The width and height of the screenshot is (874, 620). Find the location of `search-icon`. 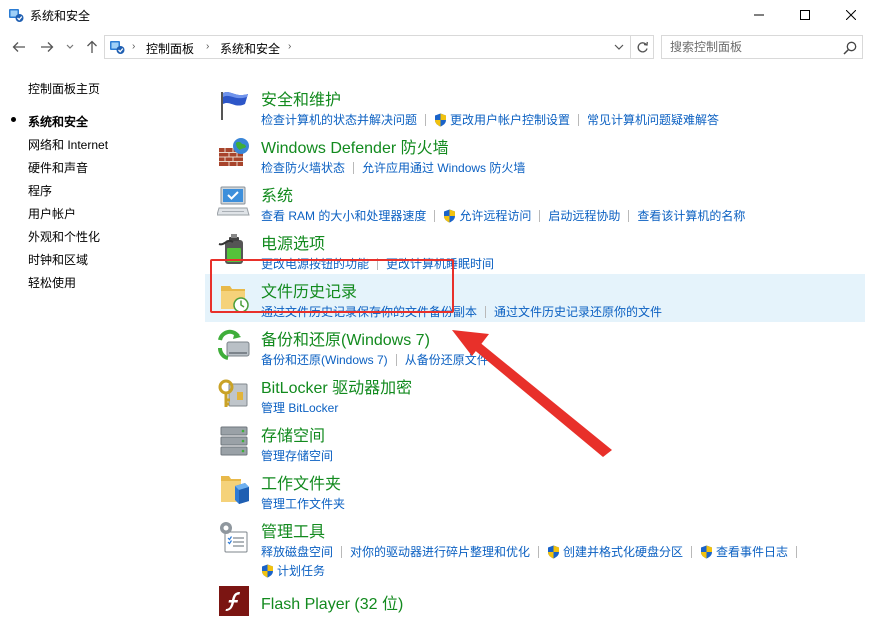

search-icon is located at coordinates (850, 48).